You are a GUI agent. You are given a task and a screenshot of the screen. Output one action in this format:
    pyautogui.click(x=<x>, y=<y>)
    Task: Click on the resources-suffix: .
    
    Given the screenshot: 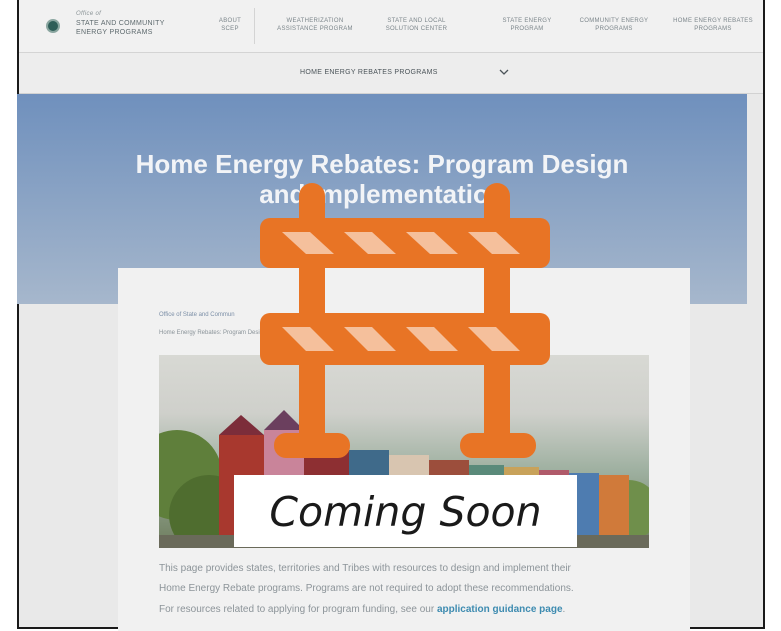 What is the action you would take?
    pyautogui.click(x=564, y=609)
    